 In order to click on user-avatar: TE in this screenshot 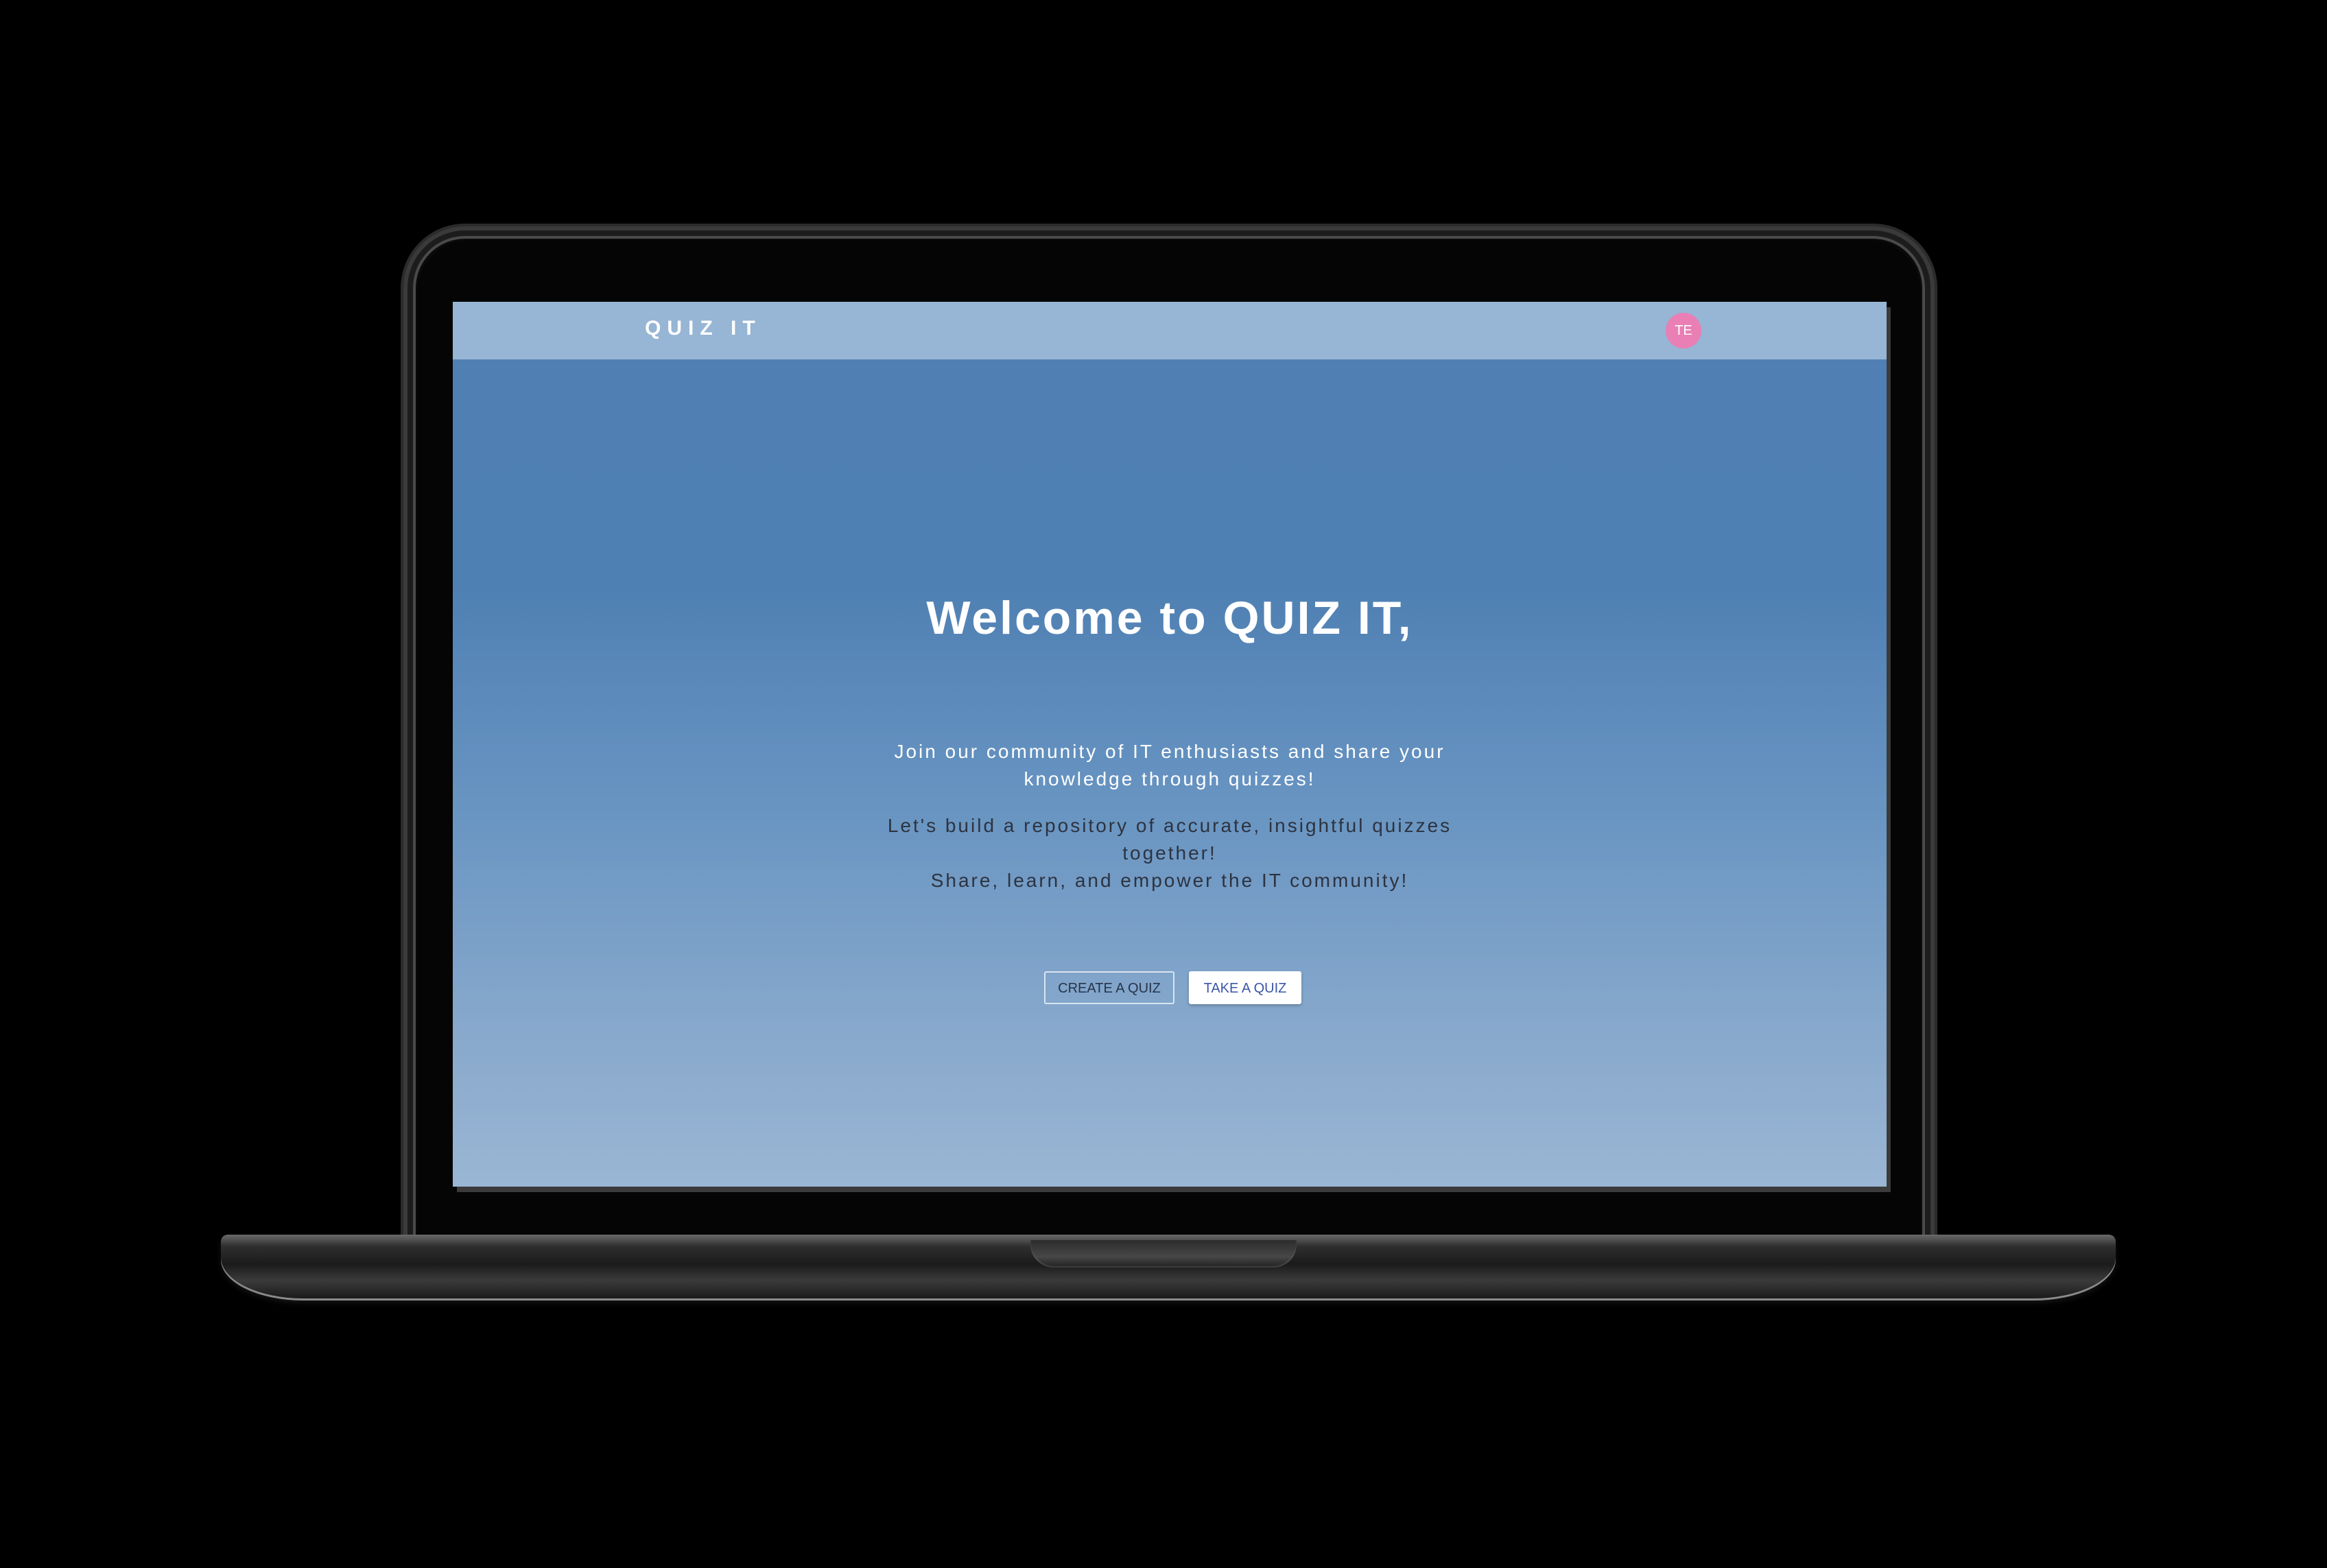, I will do `click(1683, 330)`.